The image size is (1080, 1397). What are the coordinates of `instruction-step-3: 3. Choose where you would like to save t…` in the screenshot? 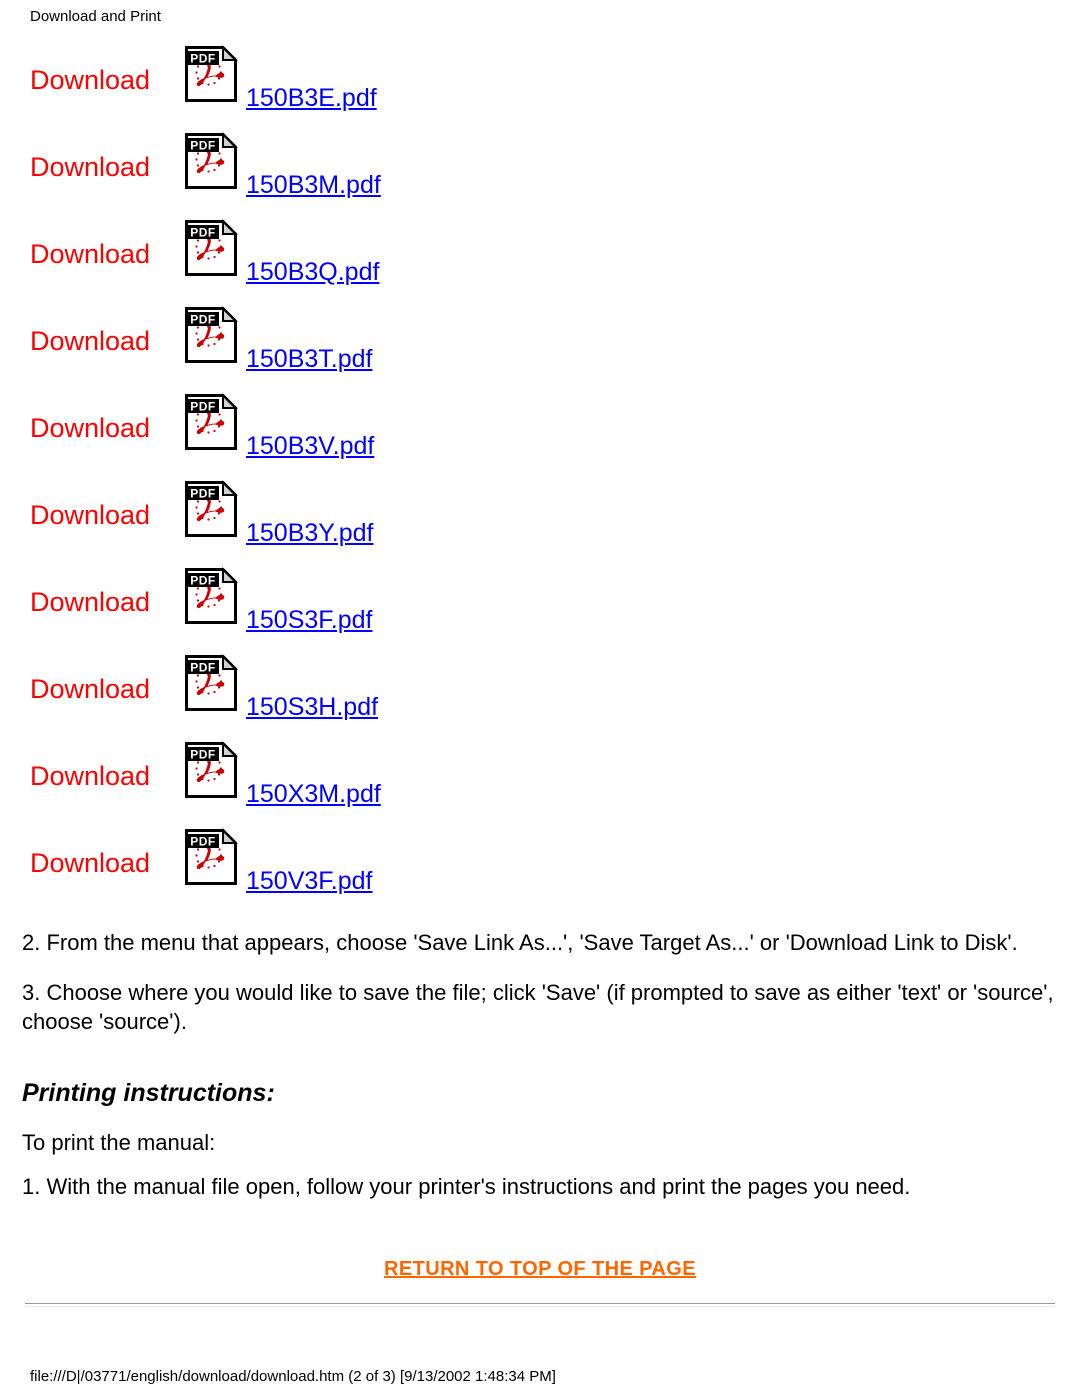 It's located at (538, 1007).